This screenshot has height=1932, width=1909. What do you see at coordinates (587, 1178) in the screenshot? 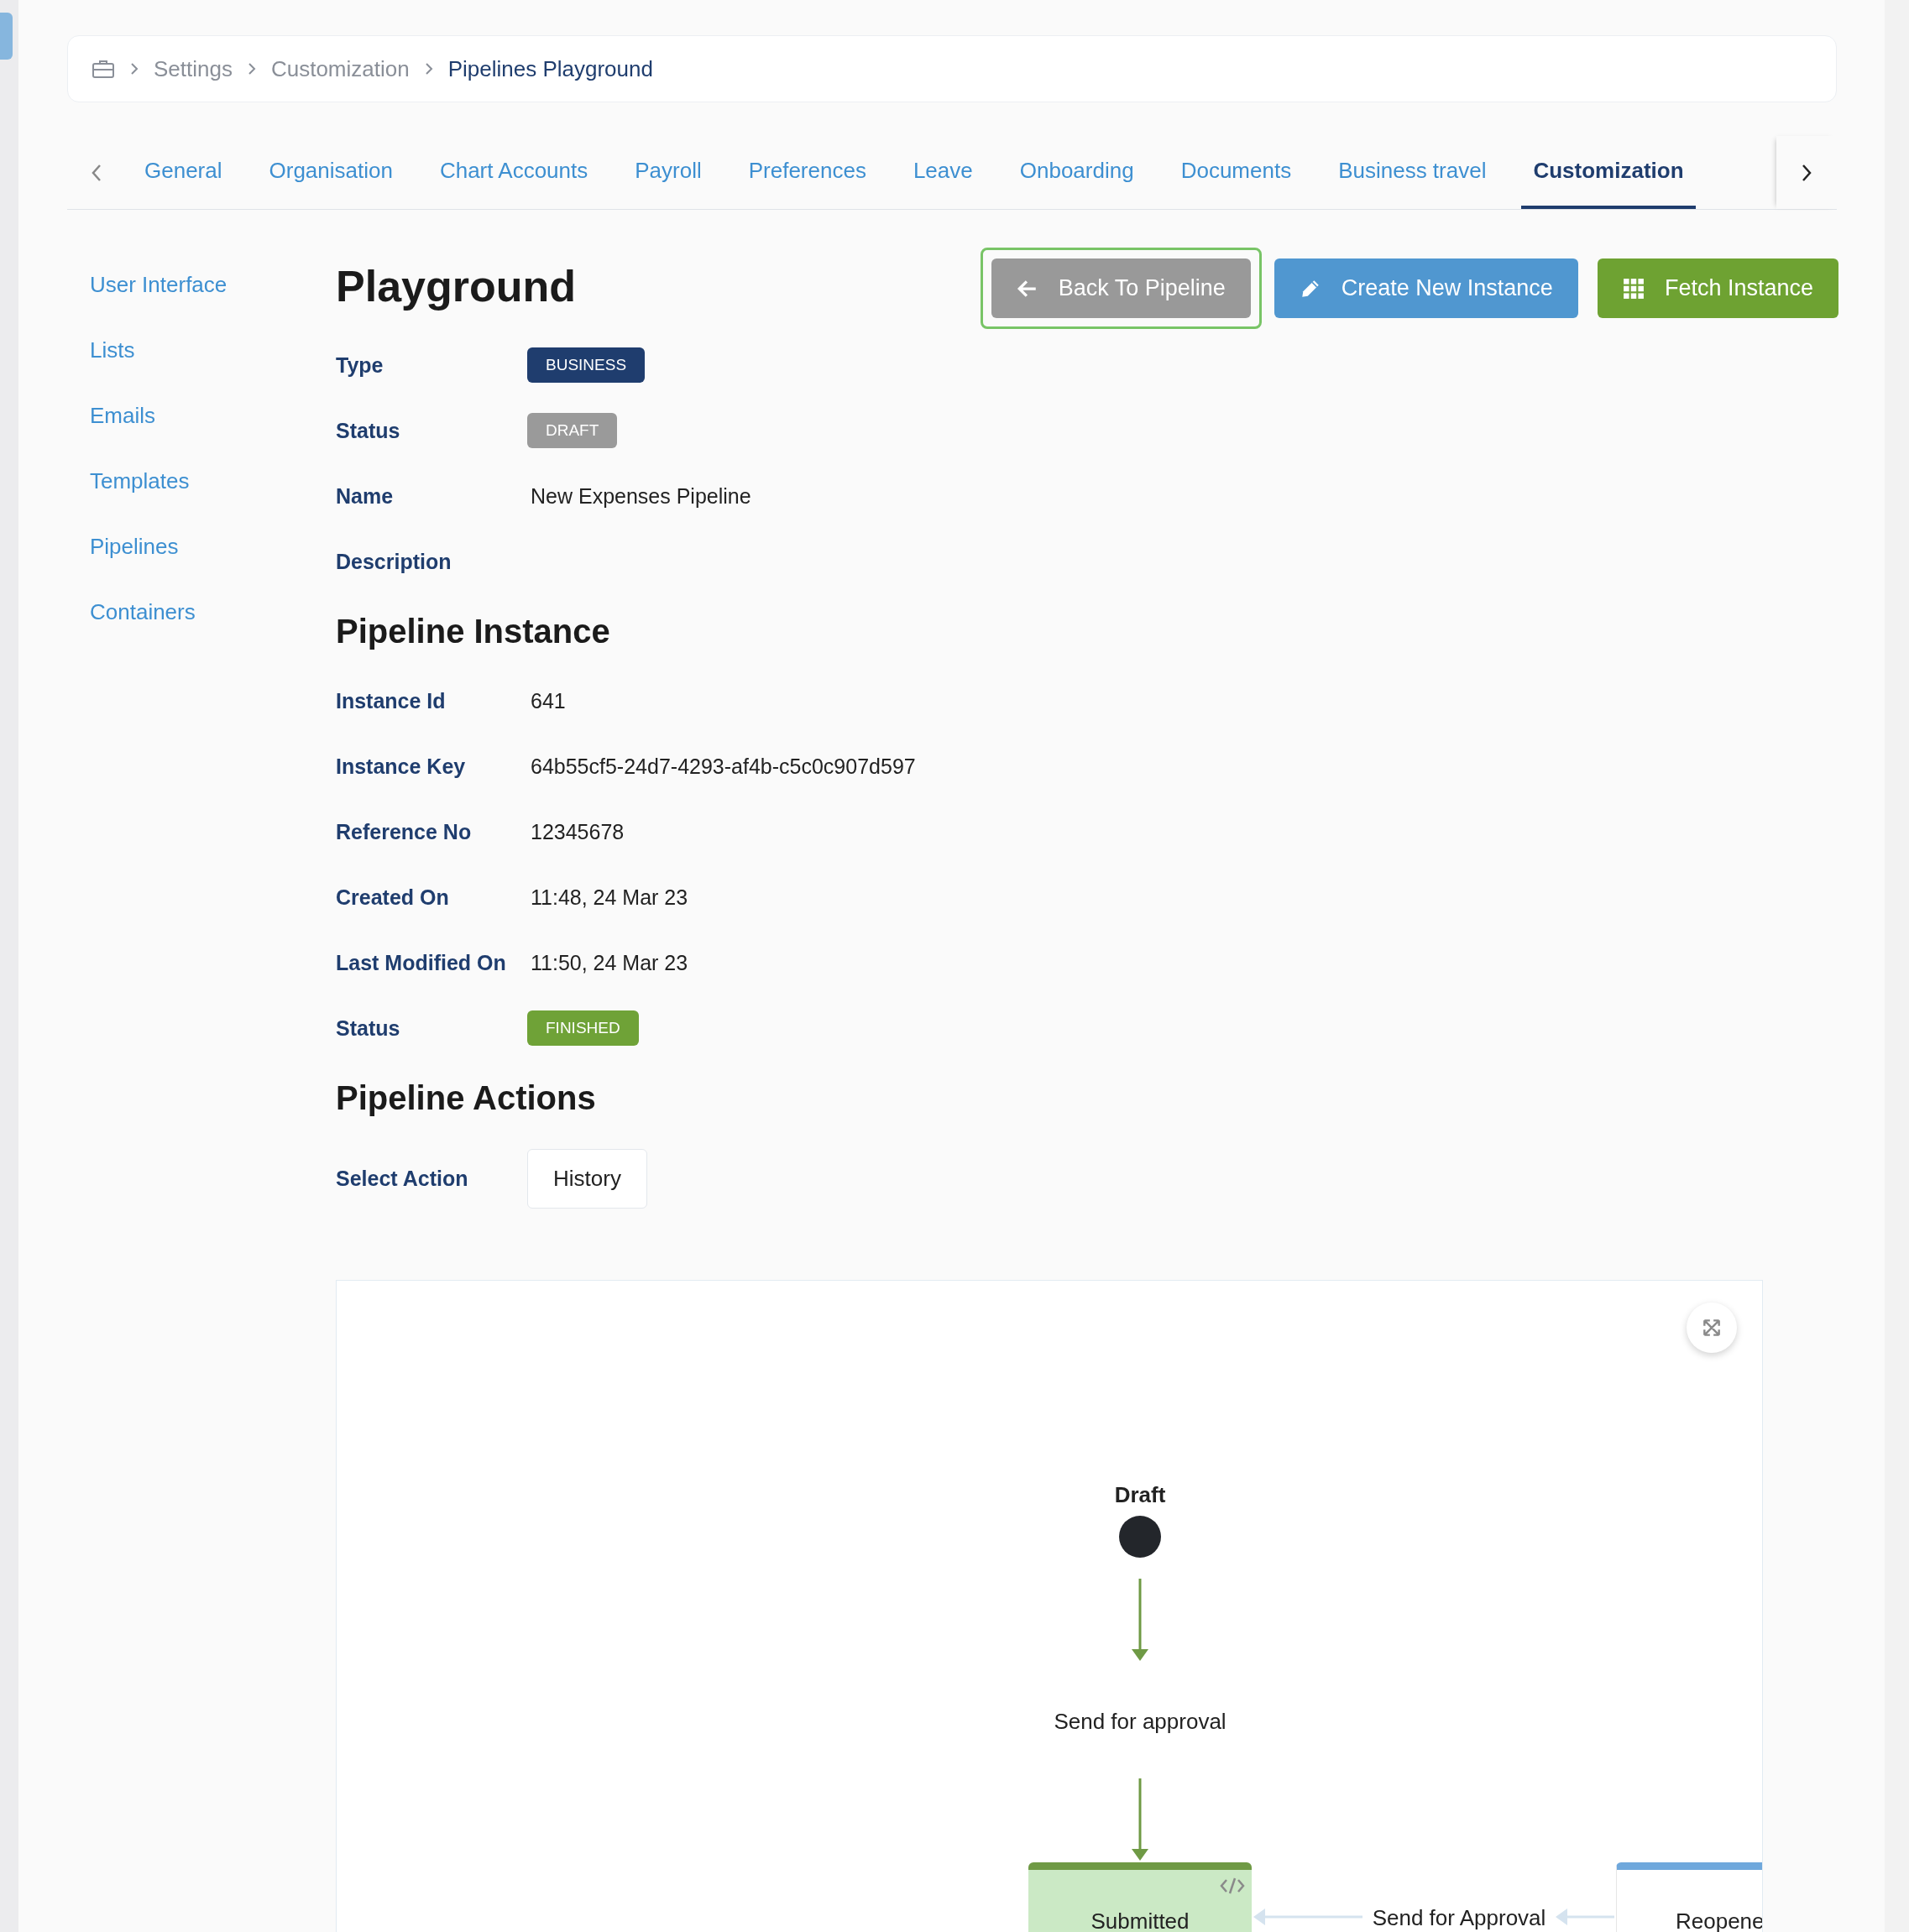
I see `action-select: History` at bounding box center [587, 1178].